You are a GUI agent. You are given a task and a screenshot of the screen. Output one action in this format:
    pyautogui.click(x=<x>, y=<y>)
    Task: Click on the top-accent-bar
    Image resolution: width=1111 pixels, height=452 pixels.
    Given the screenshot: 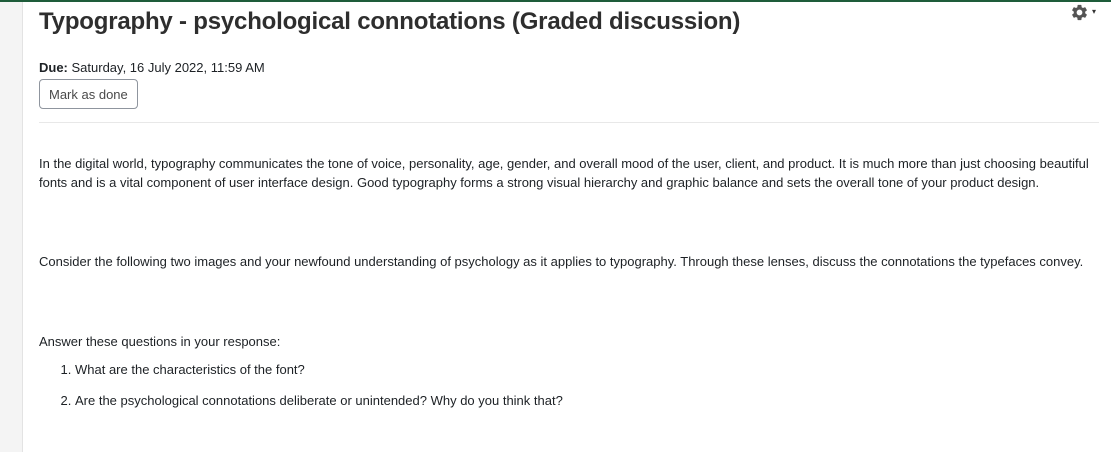 What is the action you would take?
    pyautogui.click(x=555, y=1)
    